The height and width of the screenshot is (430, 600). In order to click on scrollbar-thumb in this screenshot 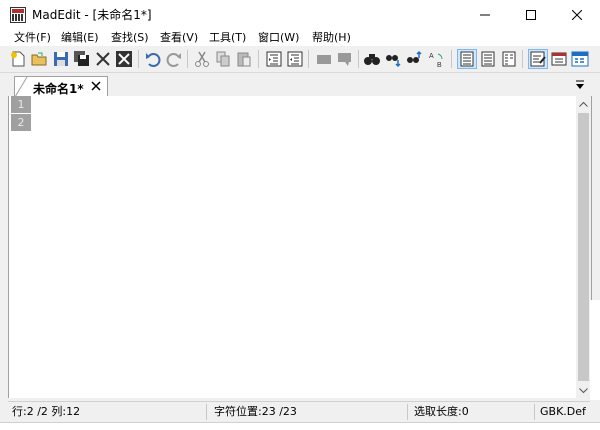, I will do `click(583, 247)`.